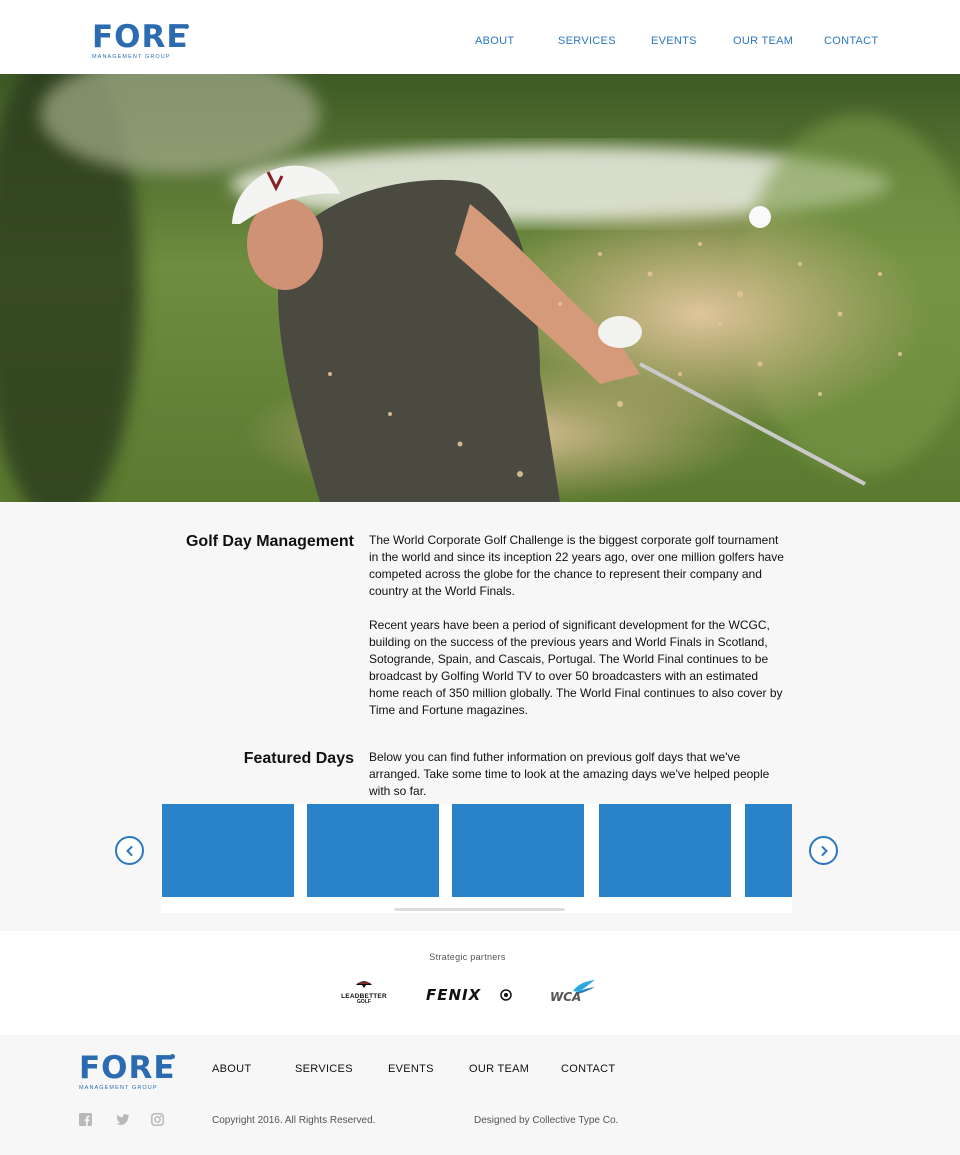 The height and width of the screenshot is (1155, 960). Describe the element at coordinates (364, 1002) in the screenshot. I see `leadbetter-golf-wordmark: GOLF` at that location.